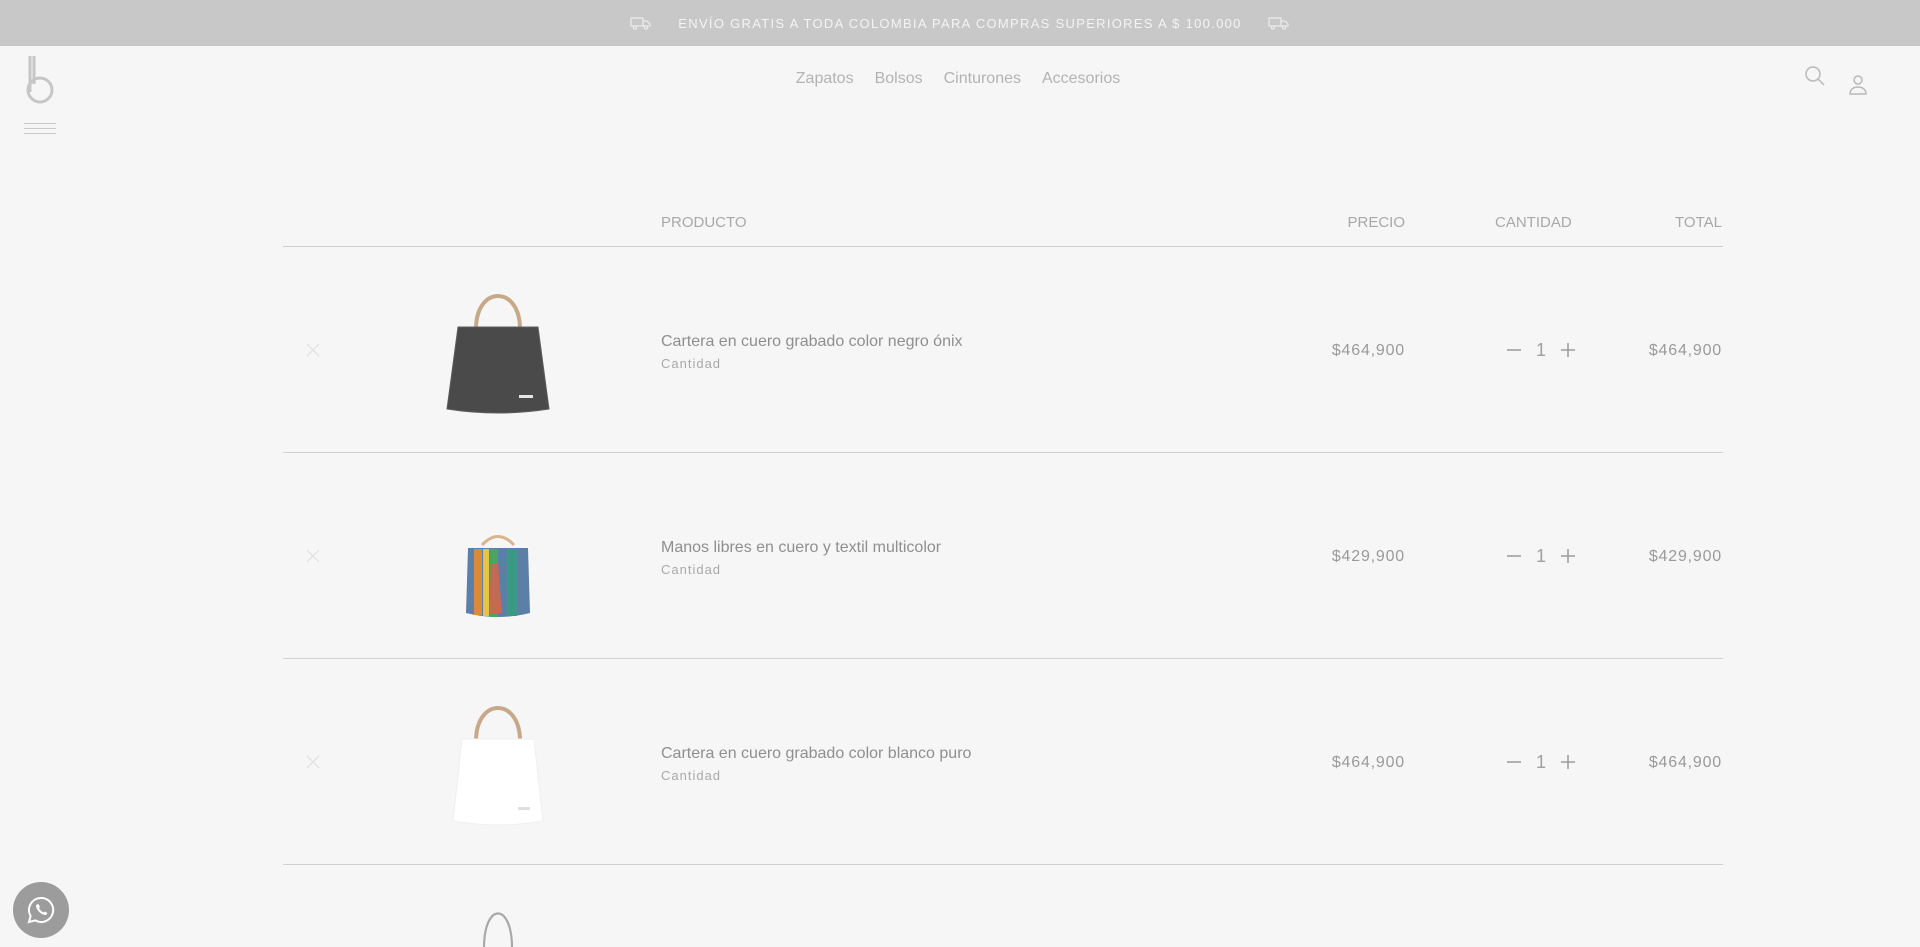  Describe the element at coordinates (1003, 229) in the screenshot. I see `cart-table-header: PRODUCTO PRECIO CANTIDAD TOTAL` at that location.